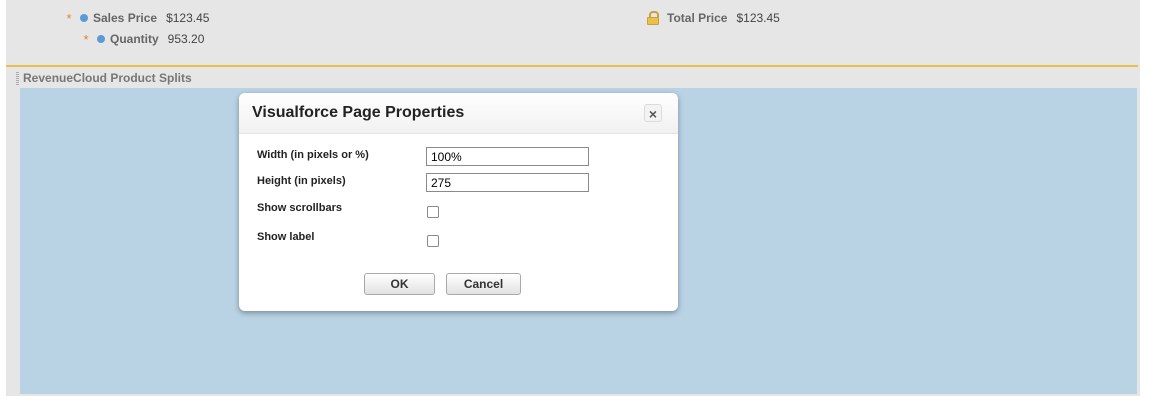  I want to click on height-label: Height (in pixels), so click(301, 181).